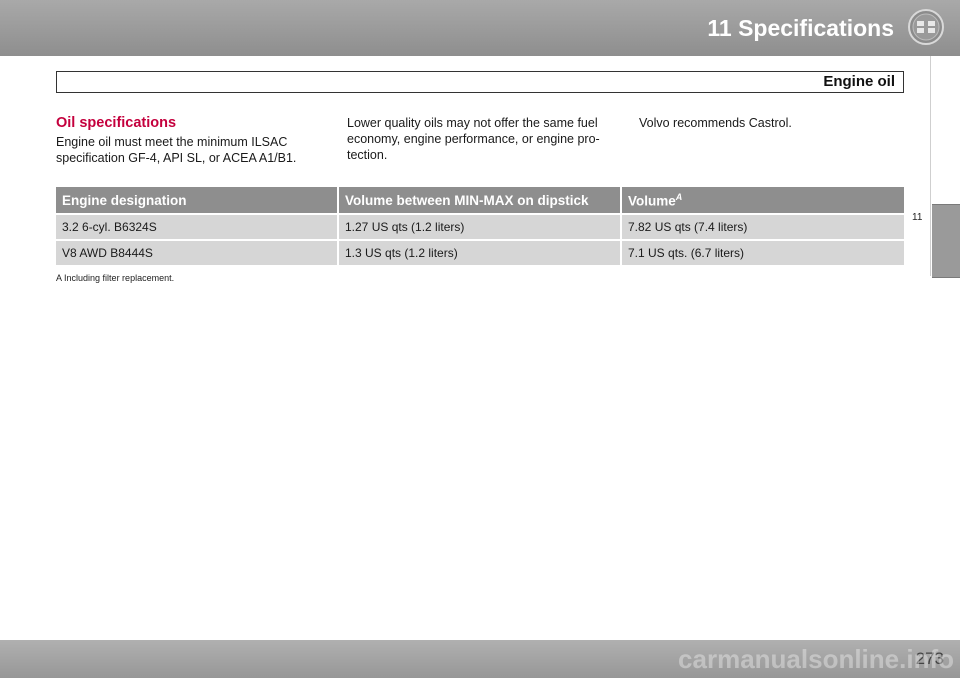  I want to click on section-header-box: Engine oil, so click(480, 82).